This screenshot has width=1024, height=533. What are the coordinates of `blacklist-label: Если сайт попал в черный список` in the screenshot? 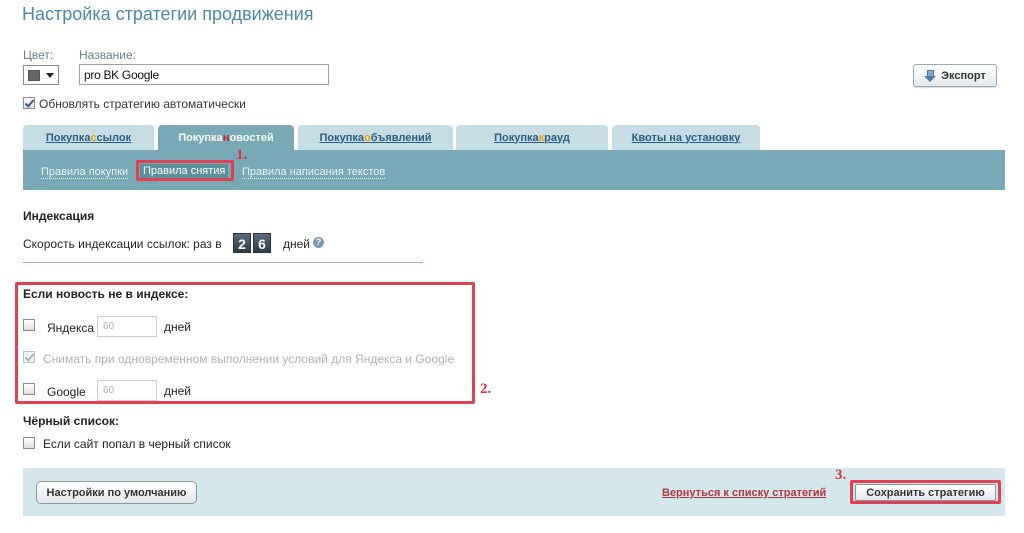 It's located at (137, 444).